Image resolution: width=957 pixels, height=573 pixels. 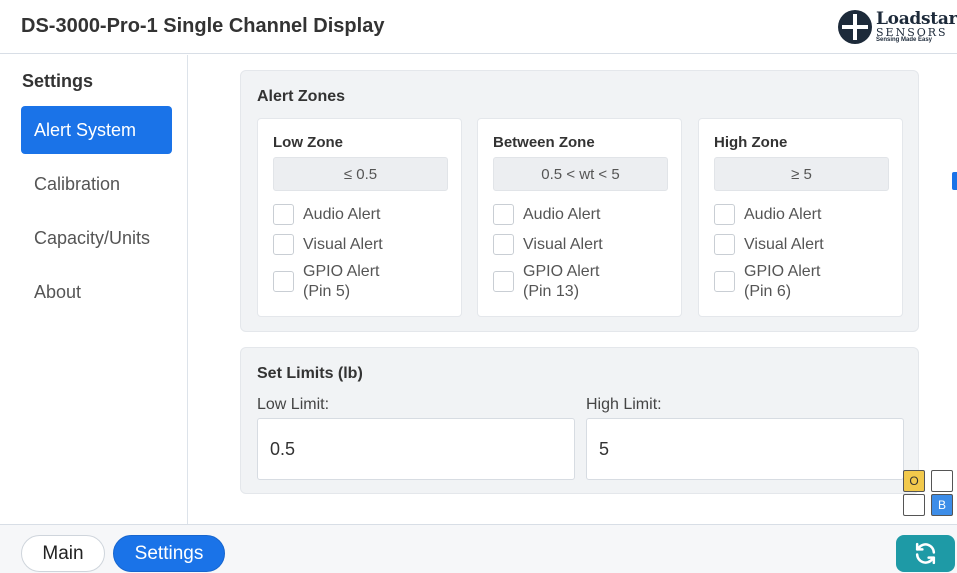 What do you see at coordinates (544, 142) in the screenshot?
I see `zone-name: Between Zone` at bounding box center [544, 142].